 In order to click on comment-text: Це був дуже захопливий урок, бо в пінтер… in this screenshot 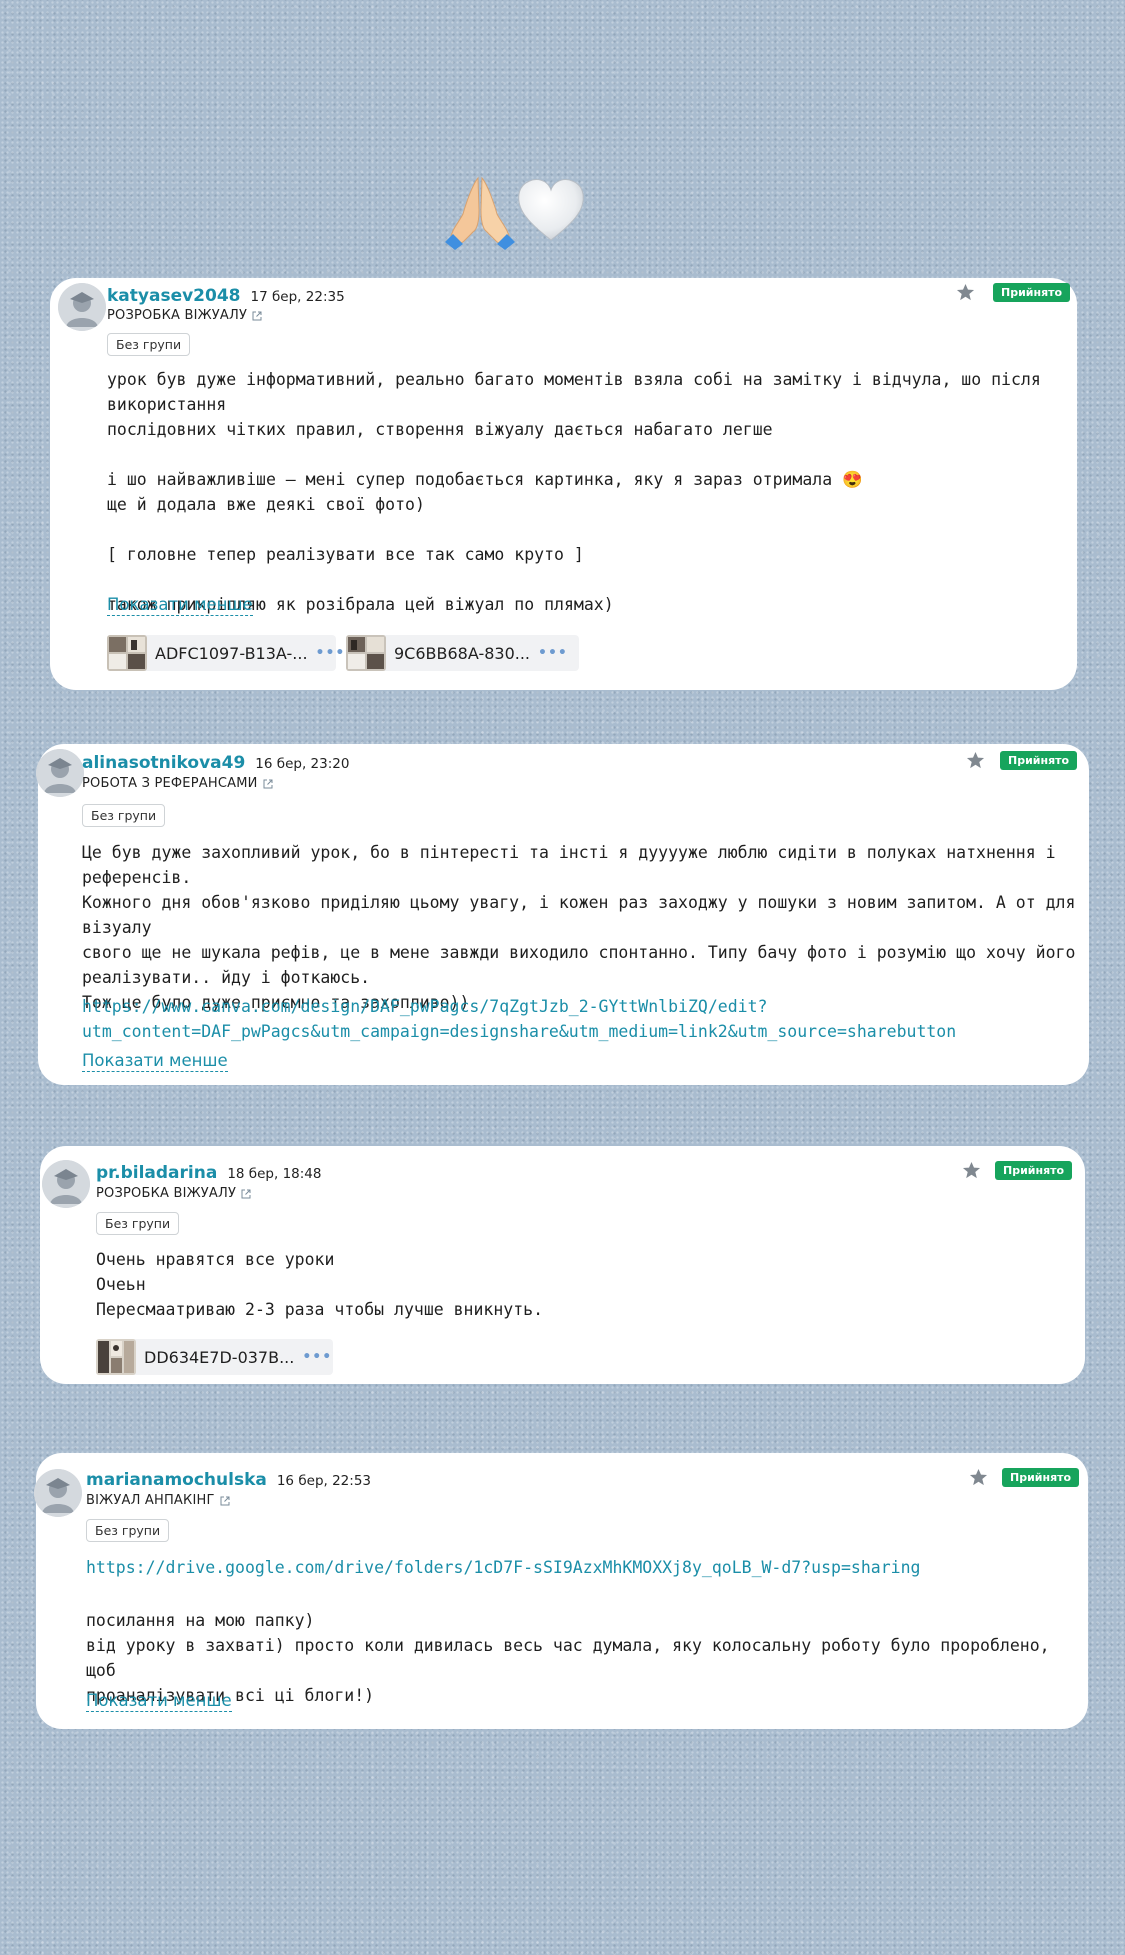, I will do `click(579, 927)`.